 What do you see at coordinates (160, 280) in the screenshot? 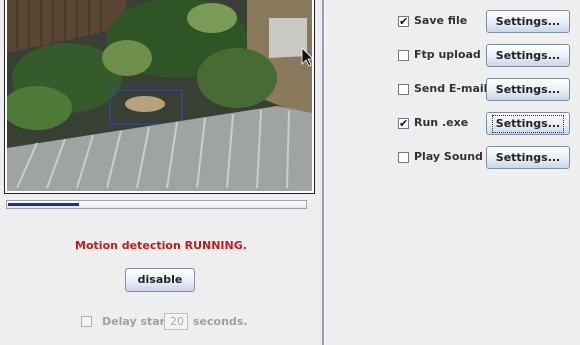
I see `disable-button: disable` at bounding box center [160, 280].